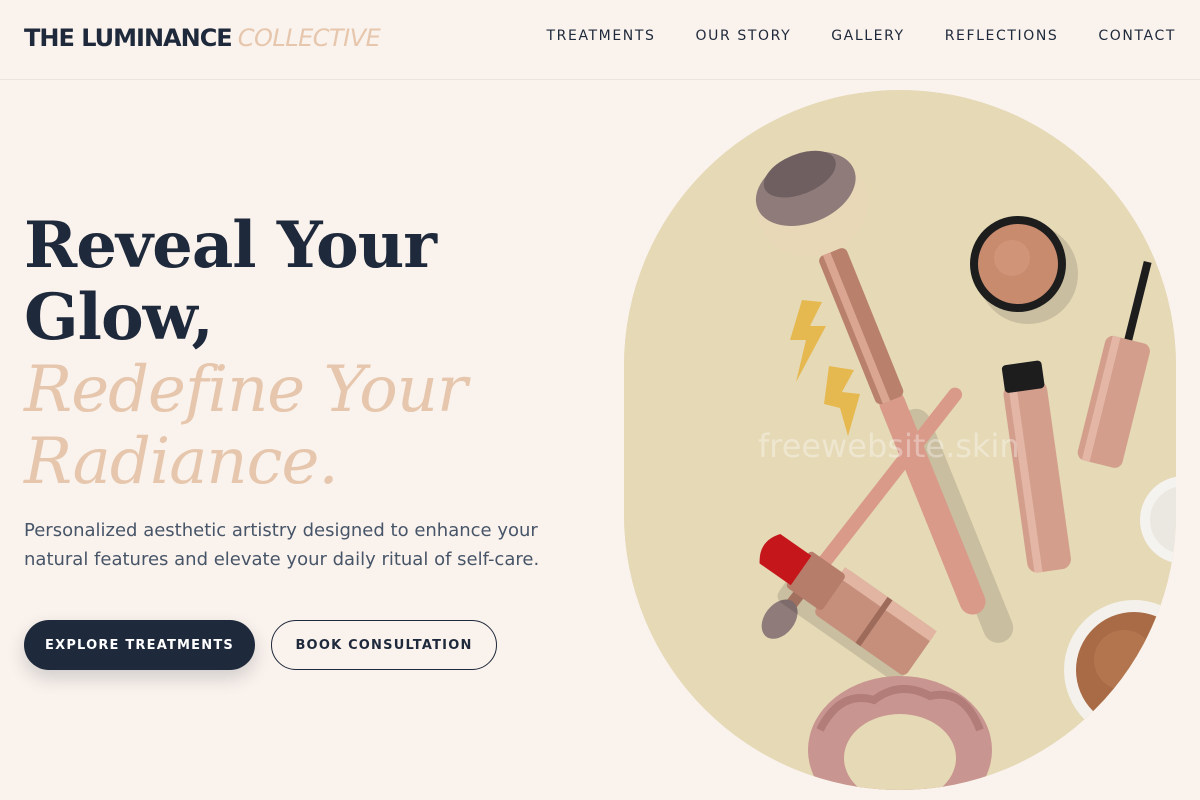 The height and width of the screenshot is (800, 1200). What do you see at coordinates (384, 645) in the screenshot?
I see `book-consultation-button: BOOK CONSULTATION` at bounding box center [384, 645].